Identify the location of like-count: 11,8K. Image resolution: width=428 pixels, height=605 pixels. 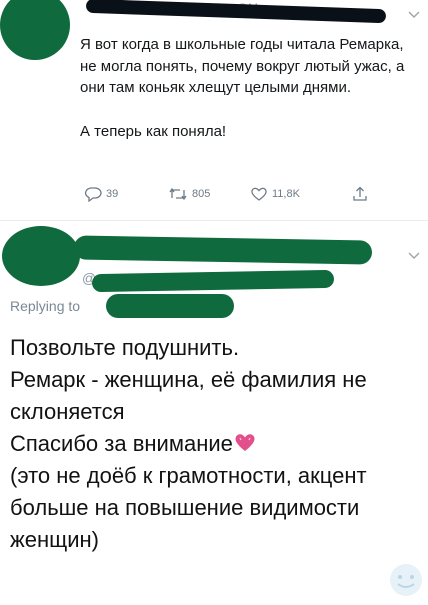
(286, 194).